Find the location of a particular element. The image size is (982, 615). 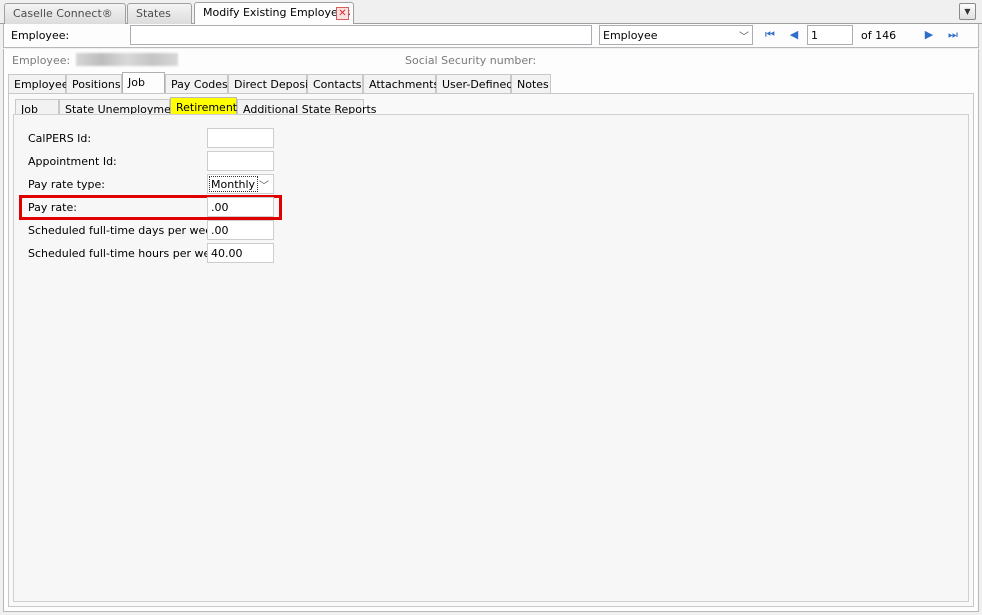

tab-label: Pay Codes is located at coordinates (199, 84).